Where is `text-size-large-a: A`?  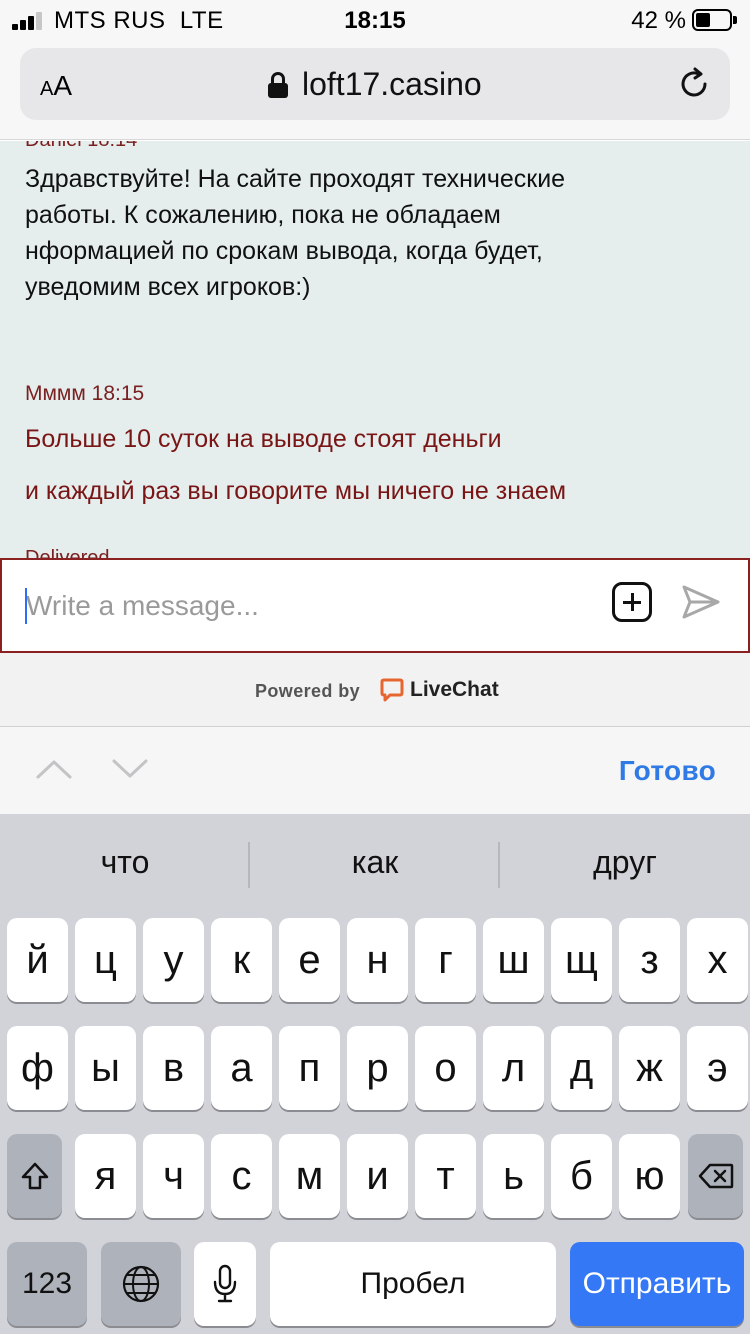 text-size-large-a: A is located at coordinates (63, 85).